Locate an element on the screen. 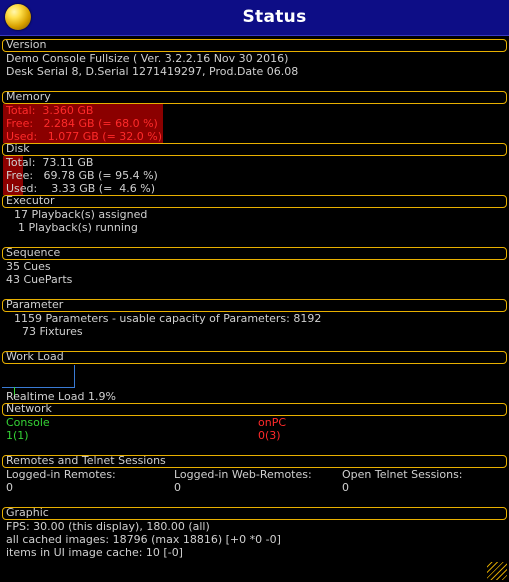 The height and width of the screenshot is (582, 509). section-executor-title: Executor is located at coordinates (30, 200).